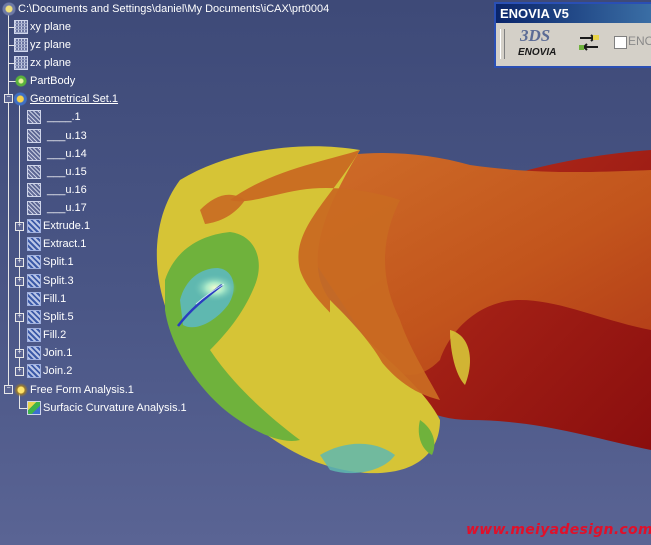  Describe the element at coordinates (55, 299) in the screenshot. I see `tree-item-label: Fill.1` at that location.